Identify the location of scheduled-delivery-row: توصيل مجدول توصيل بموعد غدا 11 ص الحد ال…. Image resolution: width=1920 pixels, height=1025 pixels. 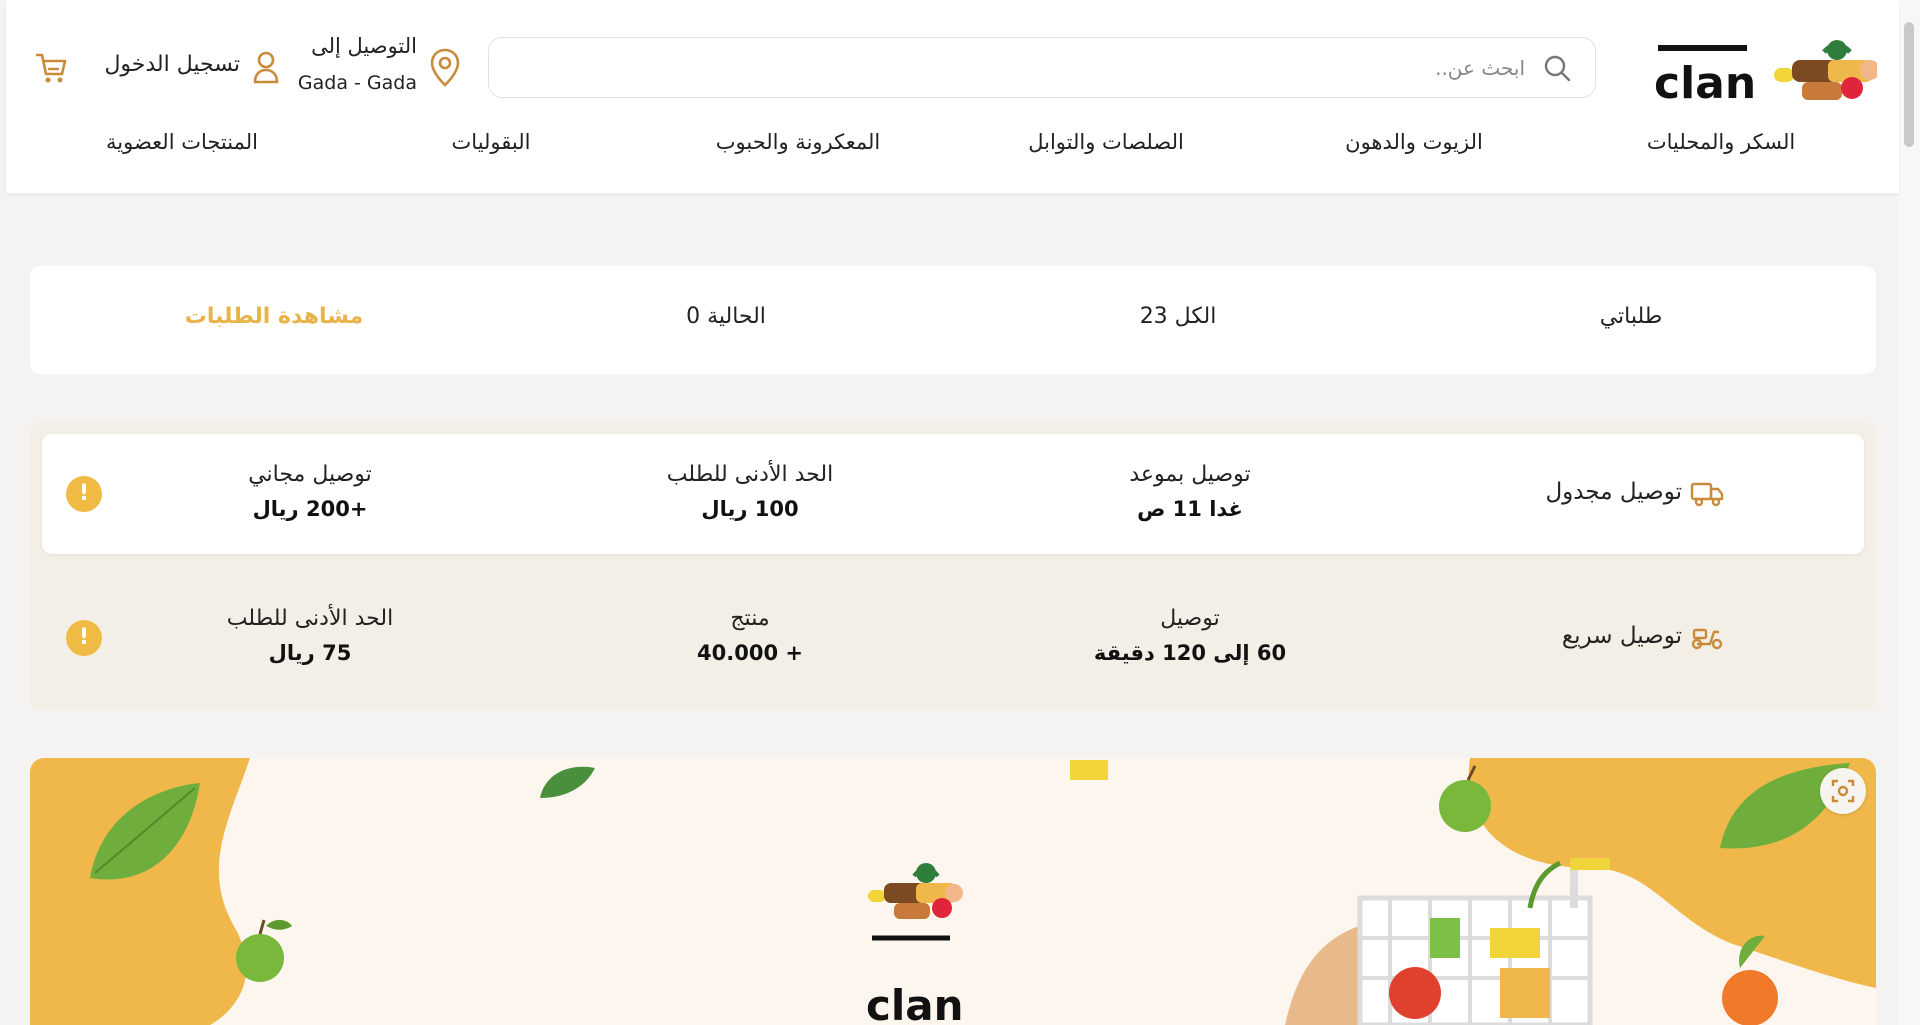
(953, 494).